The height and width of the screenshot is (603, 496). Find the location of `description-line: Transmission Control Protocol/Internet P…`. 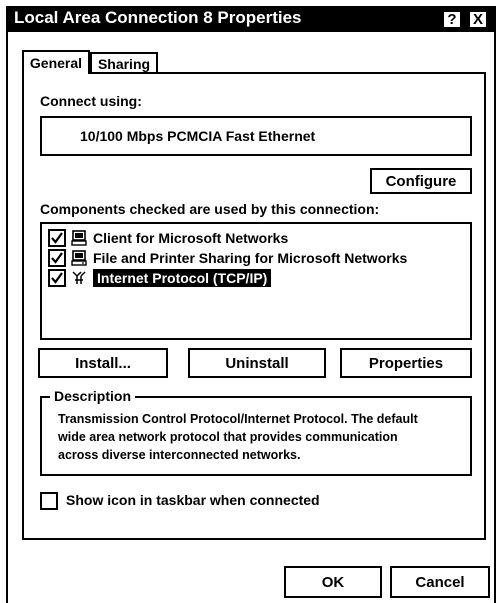

description-line: Transmission Control Protocol/Internet P… is located at coordinates (238, 419).